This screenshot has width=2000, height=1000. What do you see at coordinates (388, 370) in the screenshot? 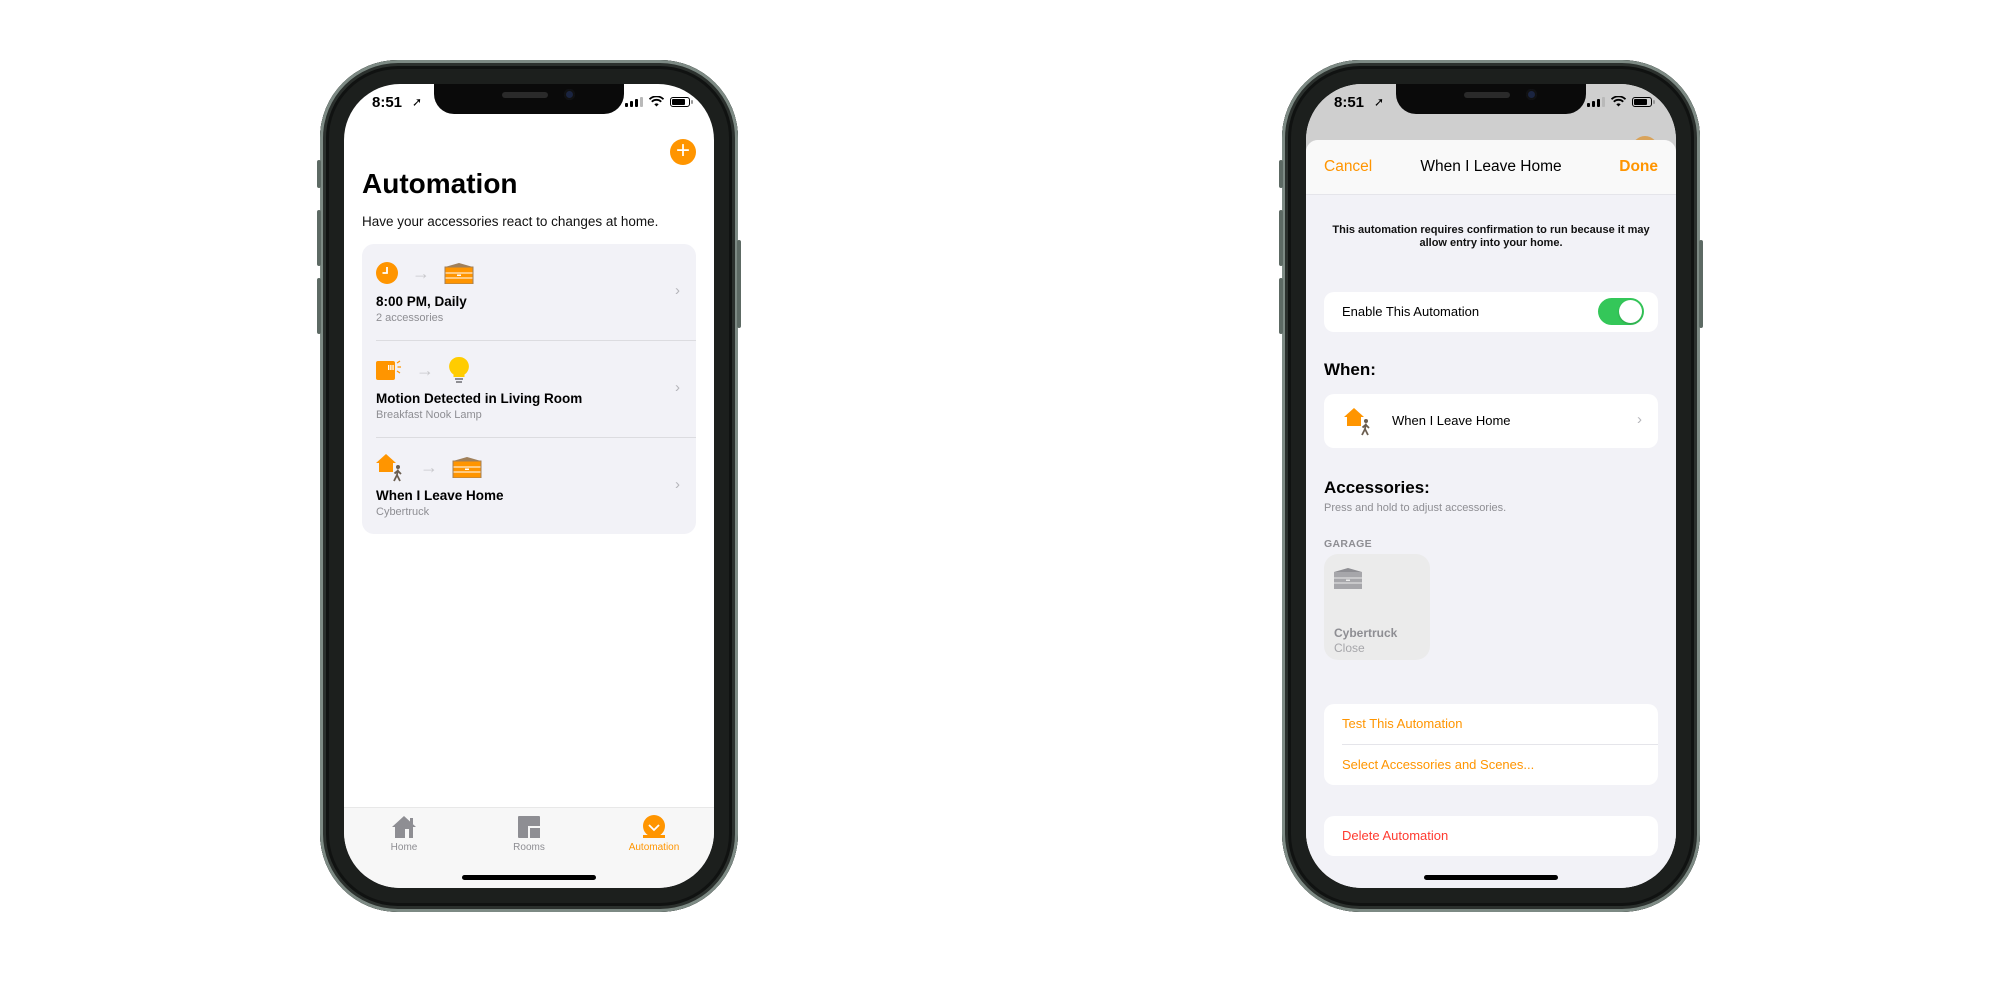
I see `motion-sensor-icon` at bounding box center [388, 370].